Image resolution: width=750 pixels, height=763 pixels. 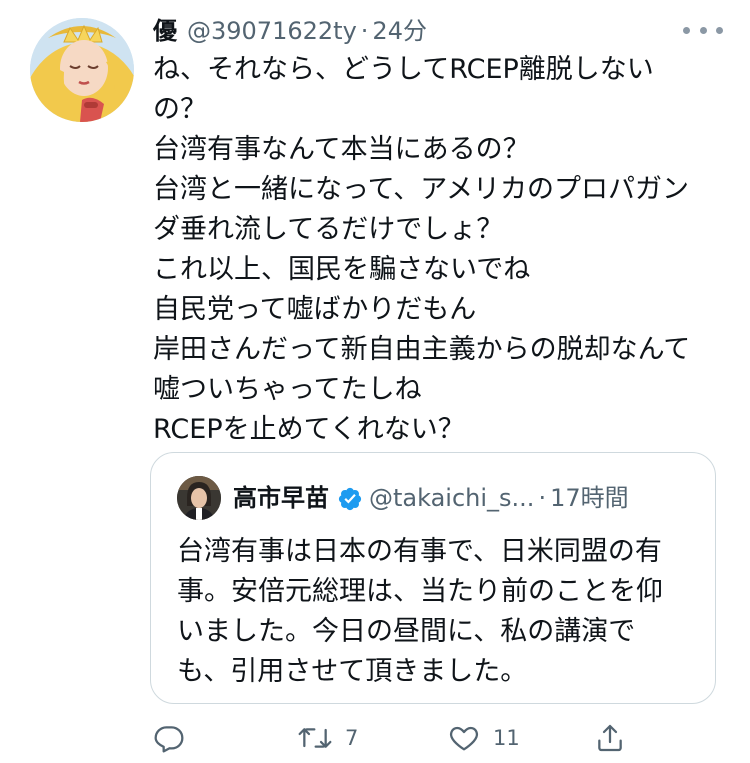 I want to click on retweet-button: 7, so click(x=327, y=738).